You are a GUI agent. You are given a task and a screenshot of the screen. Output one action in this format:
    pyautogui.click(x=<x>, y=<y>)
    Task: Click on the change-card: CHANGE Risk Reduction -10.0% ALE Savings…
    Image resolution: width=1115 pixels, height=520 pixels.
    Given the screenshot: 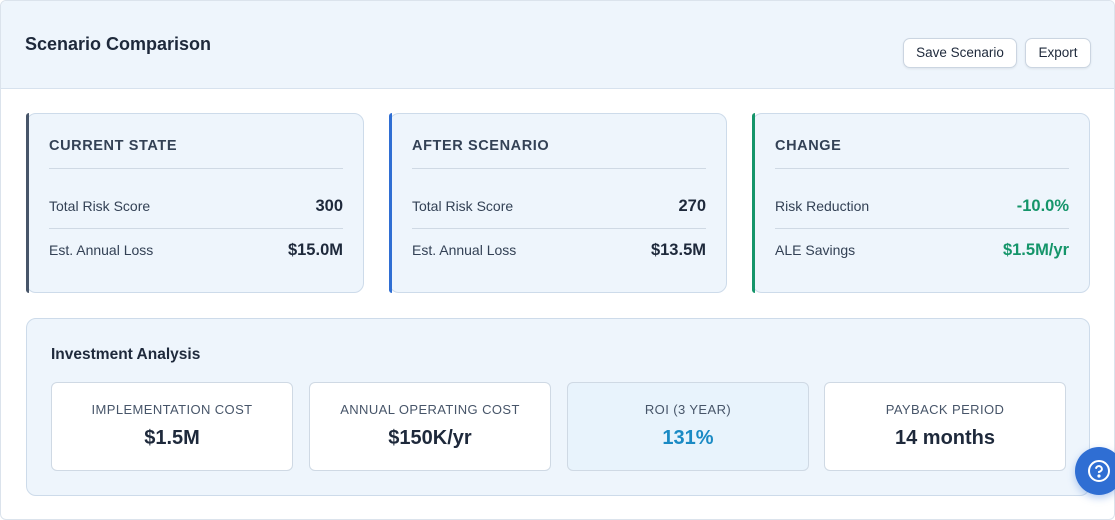 What is the action you would take?
    pyautogui.click(x=921, y=203)
    